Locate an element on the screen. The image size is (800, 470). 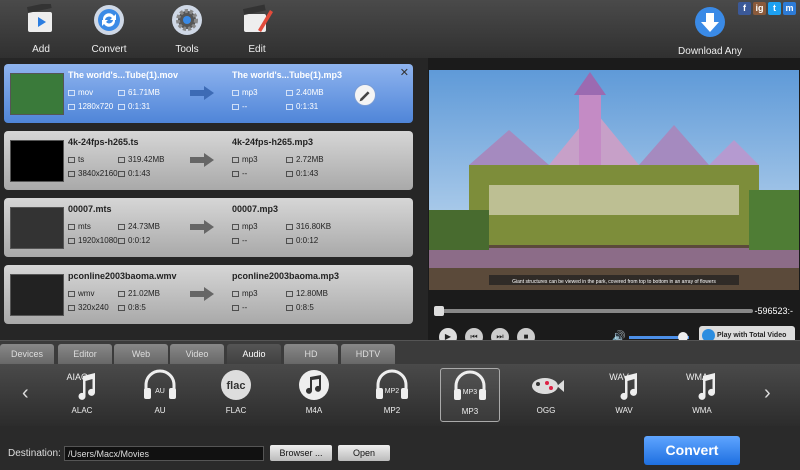
output-duration: 0:8:5 is located at coordinates (300, 307).